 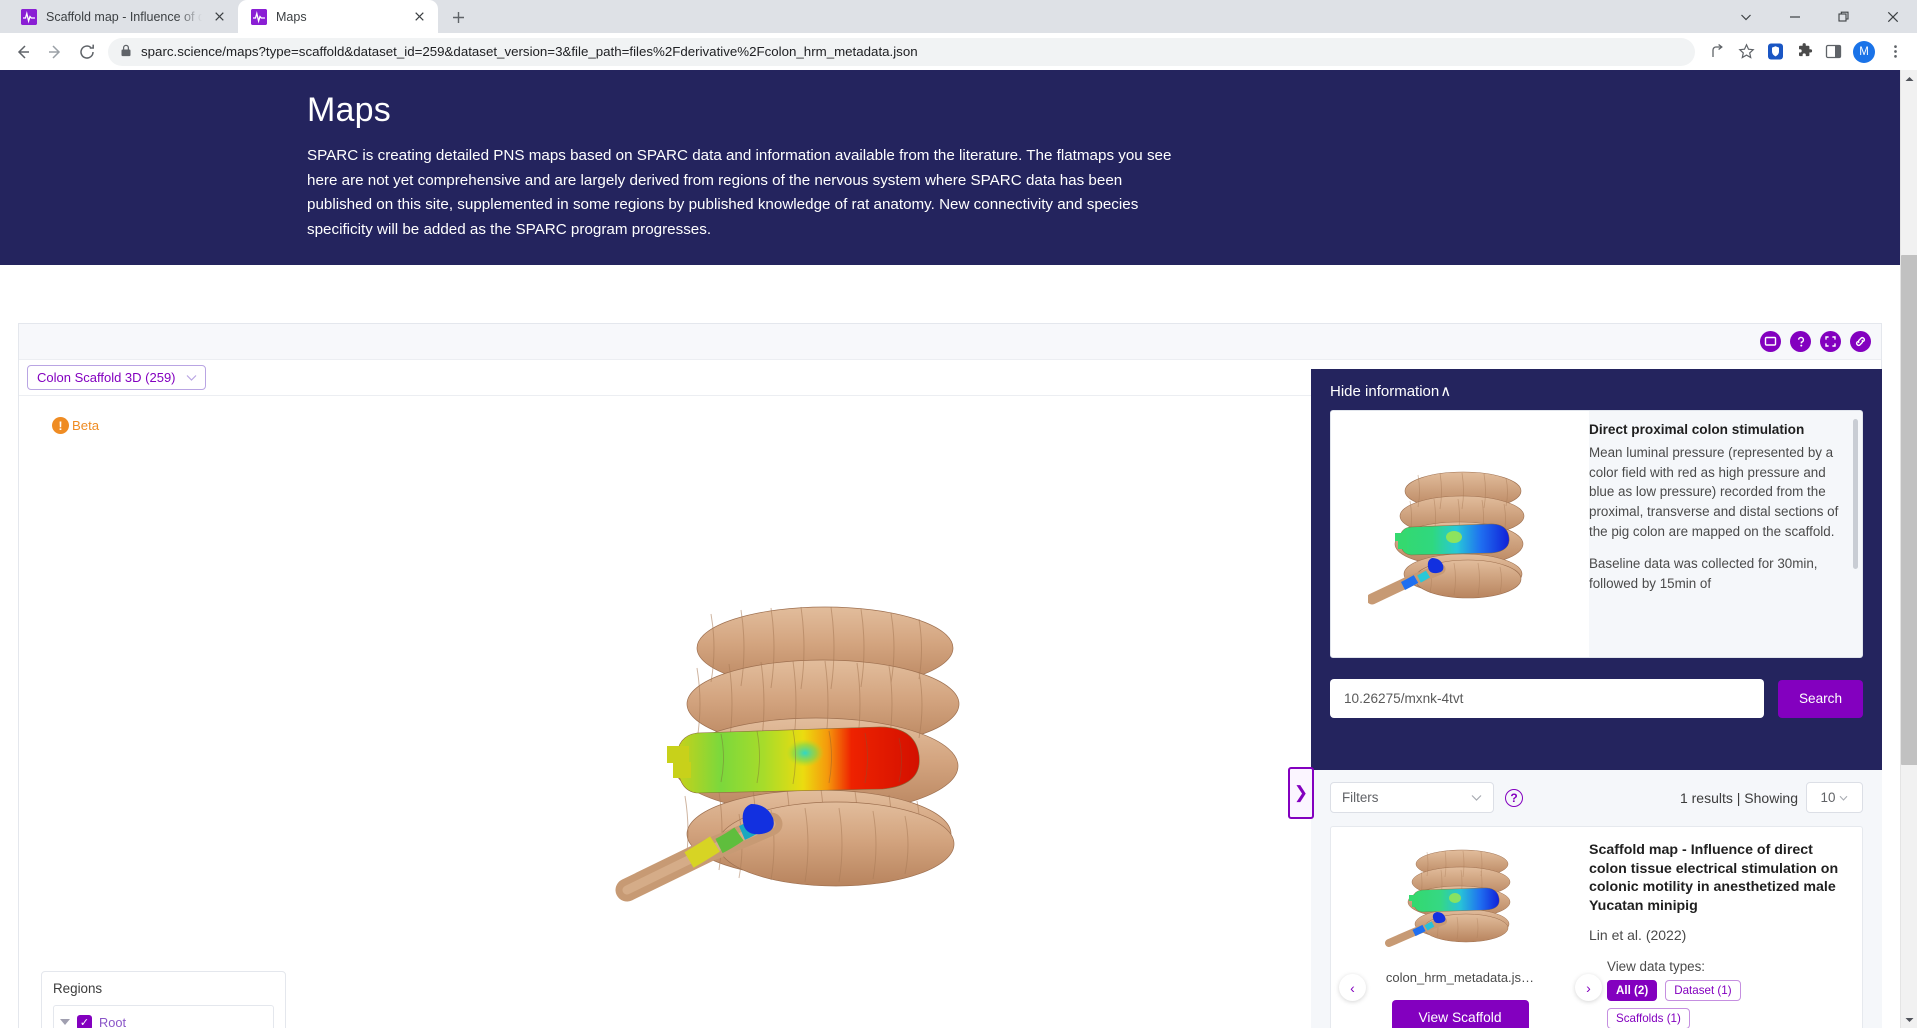 I want to click on warning-icon: !, so click(x=60, y=425).